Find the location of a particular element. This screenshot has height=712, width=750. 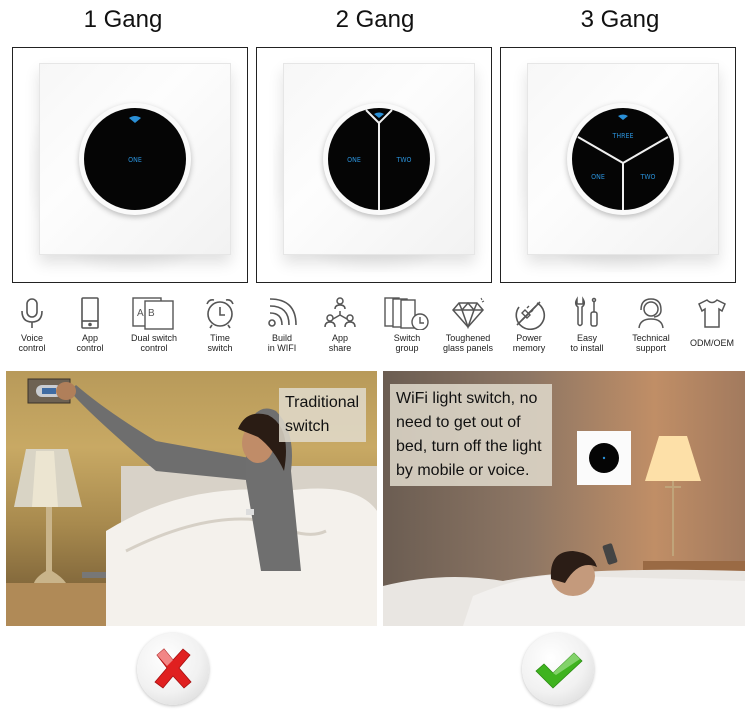

feature-voice-control: Voice control is located at coordinates (32, 324).